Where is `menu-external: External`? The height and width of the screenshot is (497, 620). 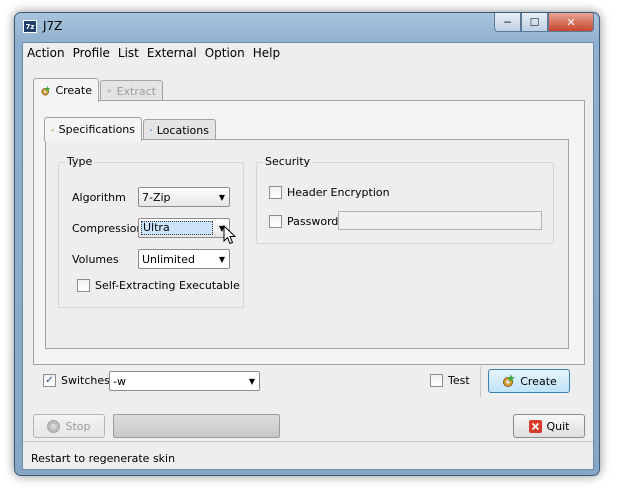 menu-external: External is located at coordinates (172, 53).